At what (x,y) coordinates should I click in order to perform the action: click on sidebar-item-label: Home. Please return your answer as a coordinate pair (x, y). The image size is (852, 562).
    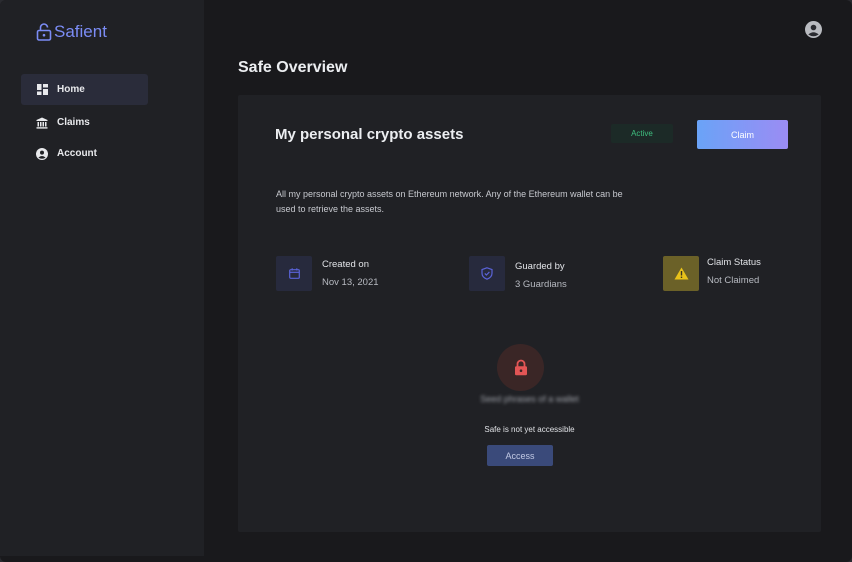
    Looking at the image, I should click on (71, 89).